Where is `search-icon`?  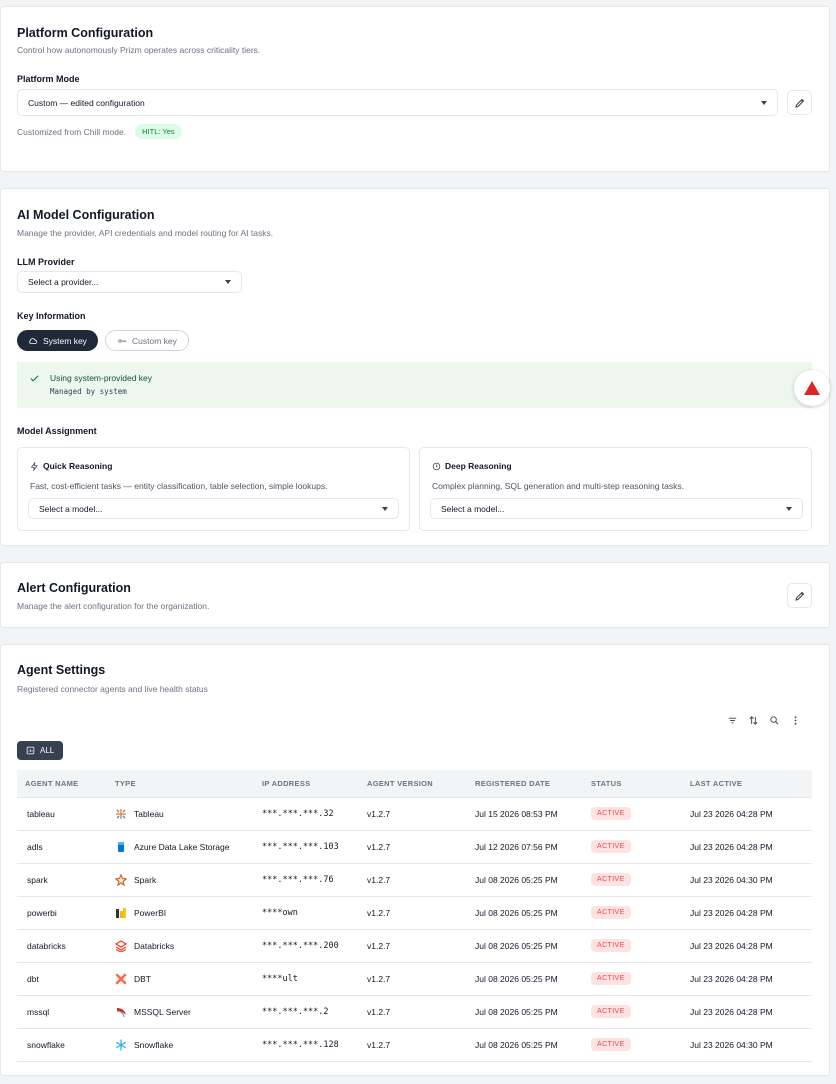
search-icon is located at coordinates (774, 720).